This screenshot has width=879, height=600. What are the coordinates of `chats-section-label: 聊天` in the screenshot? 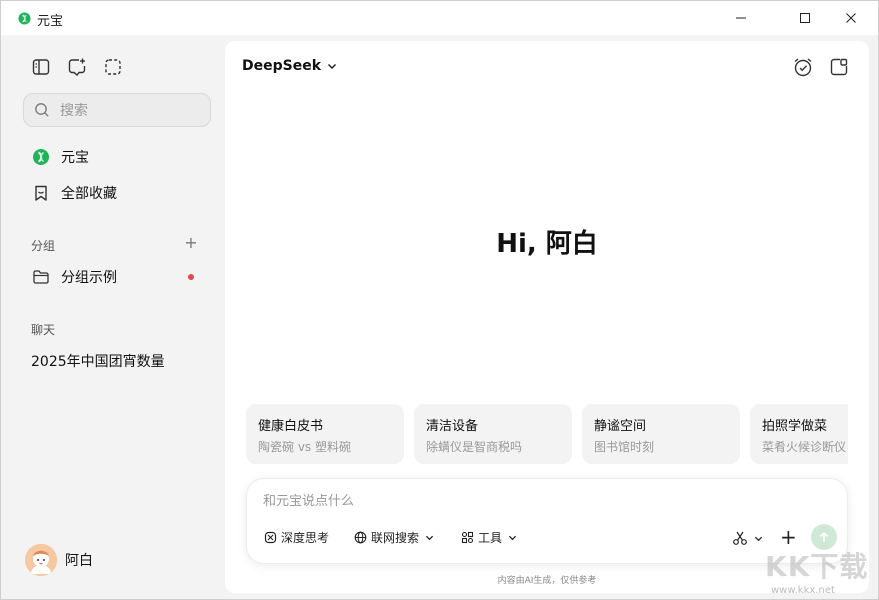 It's located at (43, 330).